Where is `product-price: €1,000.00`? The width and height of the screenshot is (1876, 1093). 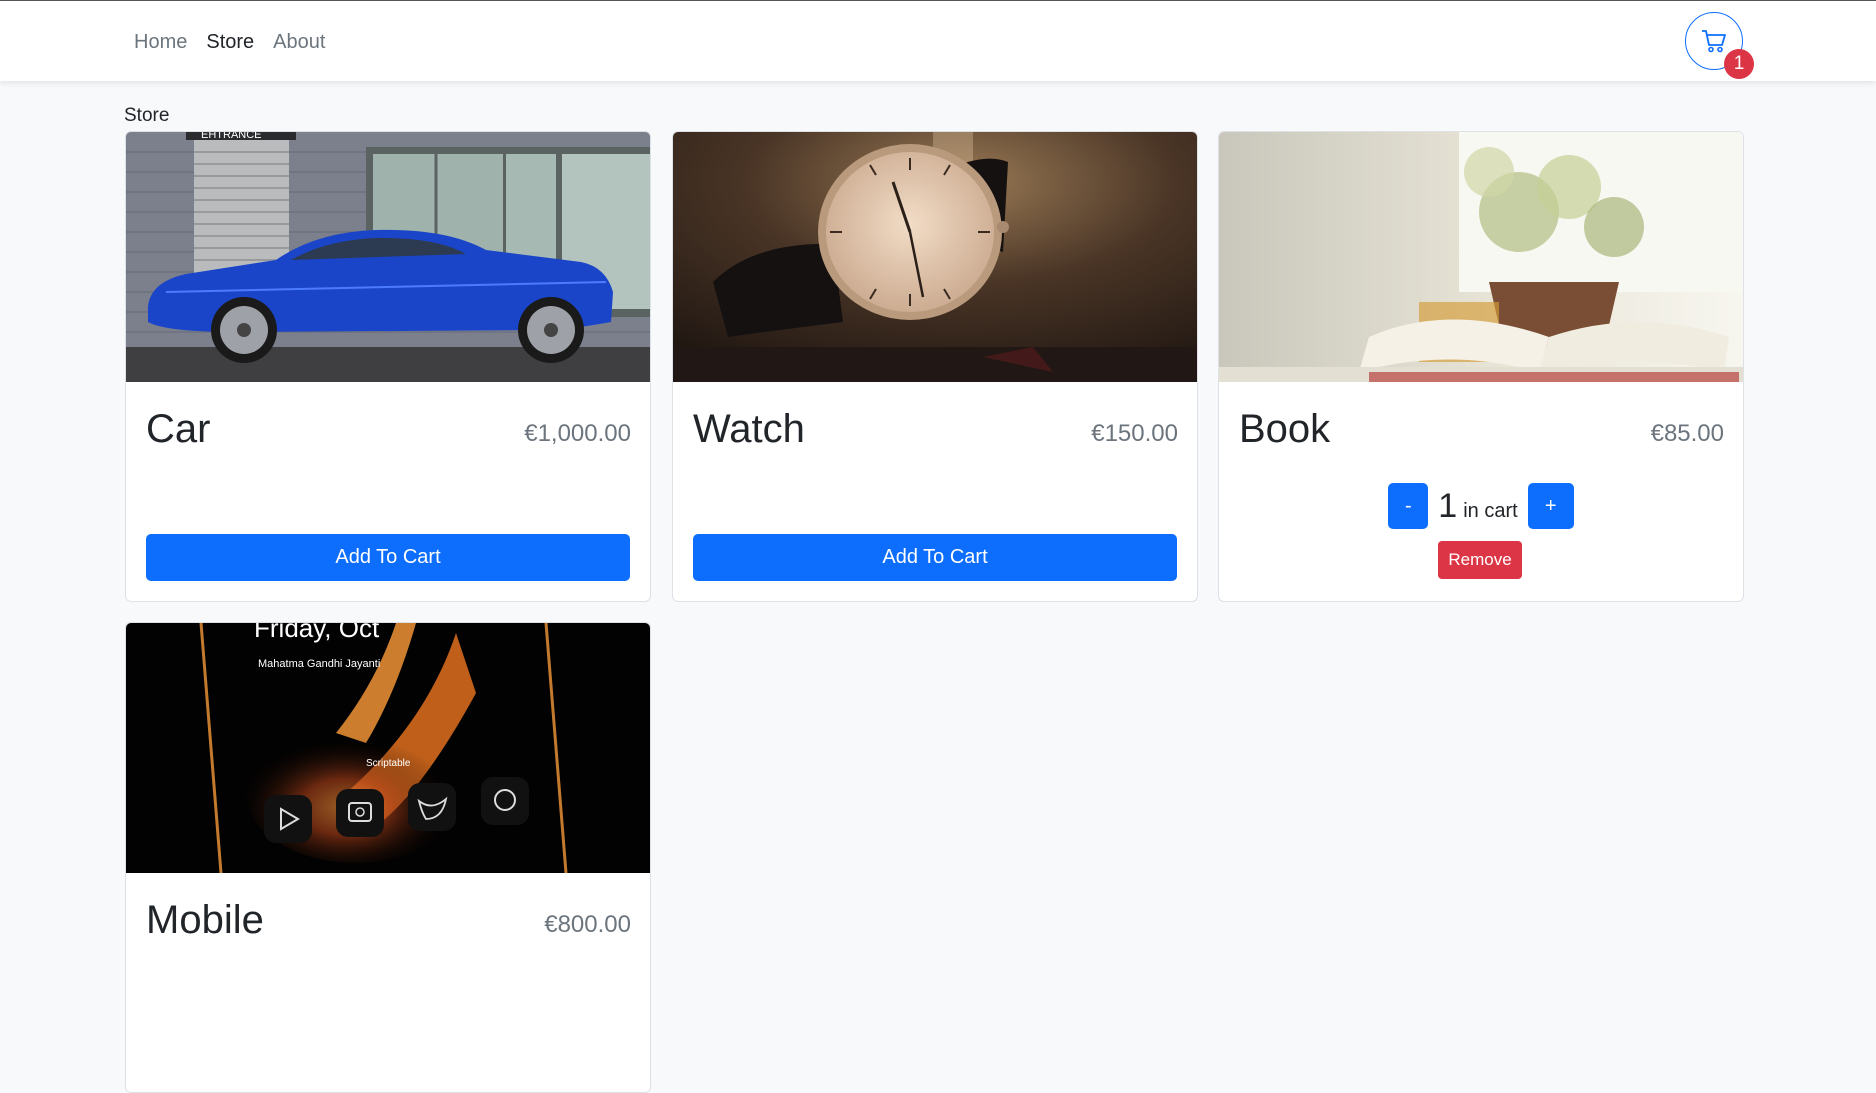 product-price: €1,000.00 is located at coordinates (577, 433).